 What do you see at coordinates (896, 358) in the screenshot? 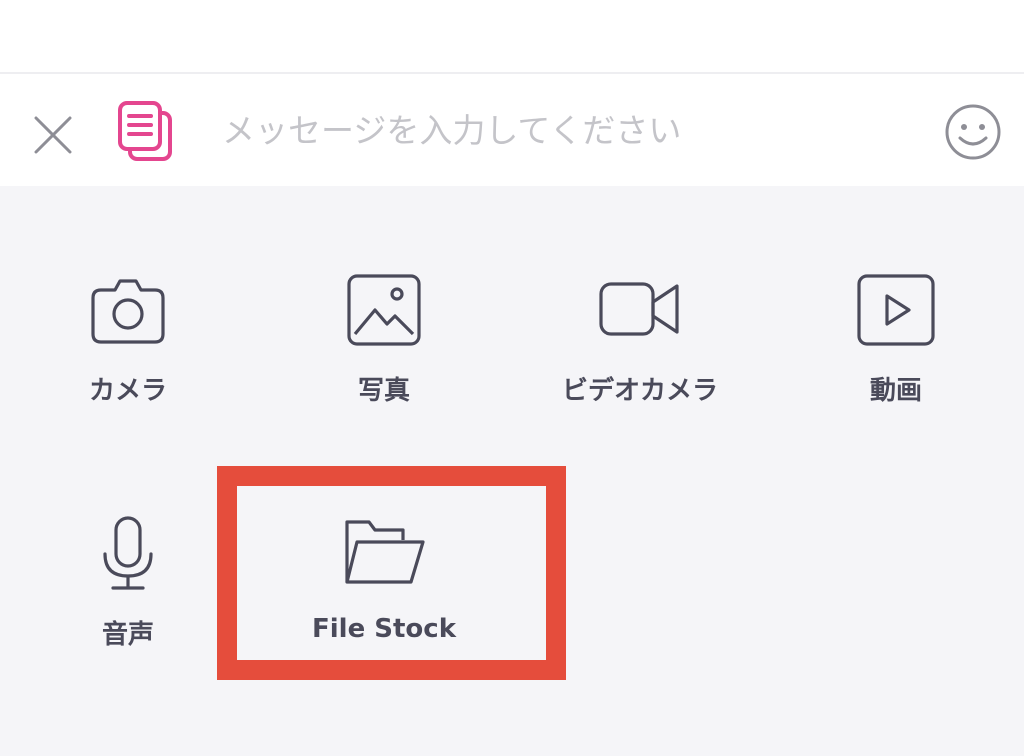
I see `menu-item-video: 動画` at bounding box center [896, 358].